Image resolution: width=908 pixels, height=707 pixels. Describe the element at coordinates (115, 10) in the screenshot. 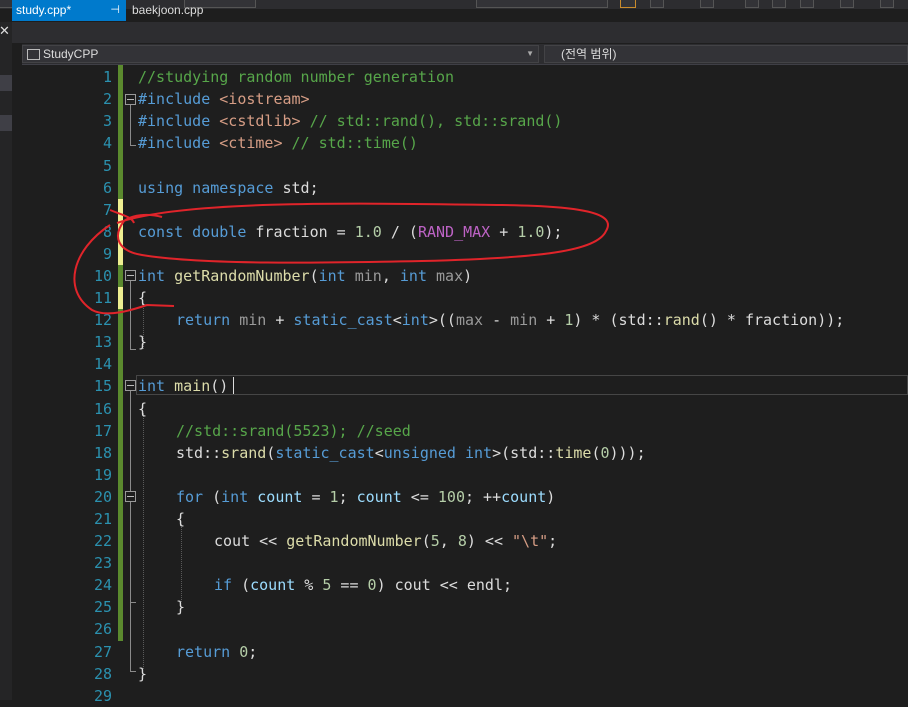

I see `pin-icon: ⊣` at that location.